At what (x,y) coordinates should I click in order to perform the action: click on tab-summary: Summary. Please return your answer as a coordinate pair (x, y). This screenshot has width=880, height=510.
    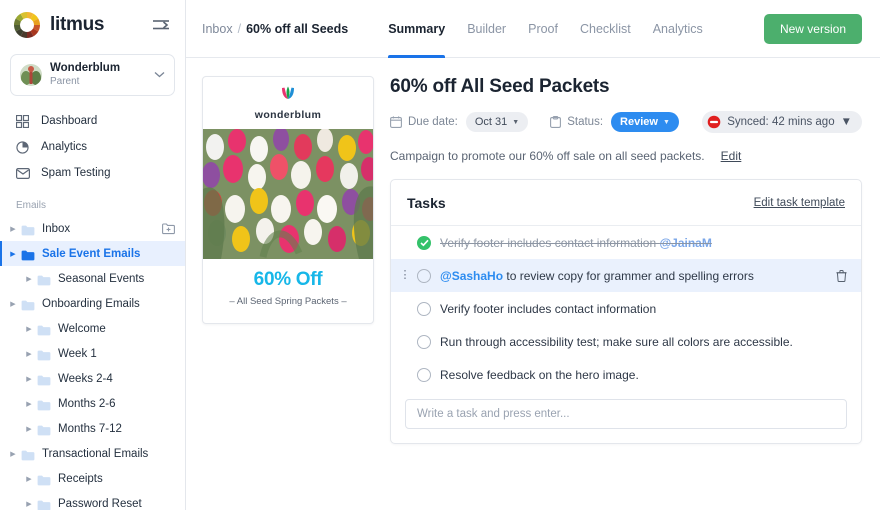
    Looking at the image, I should click on (416, 29).